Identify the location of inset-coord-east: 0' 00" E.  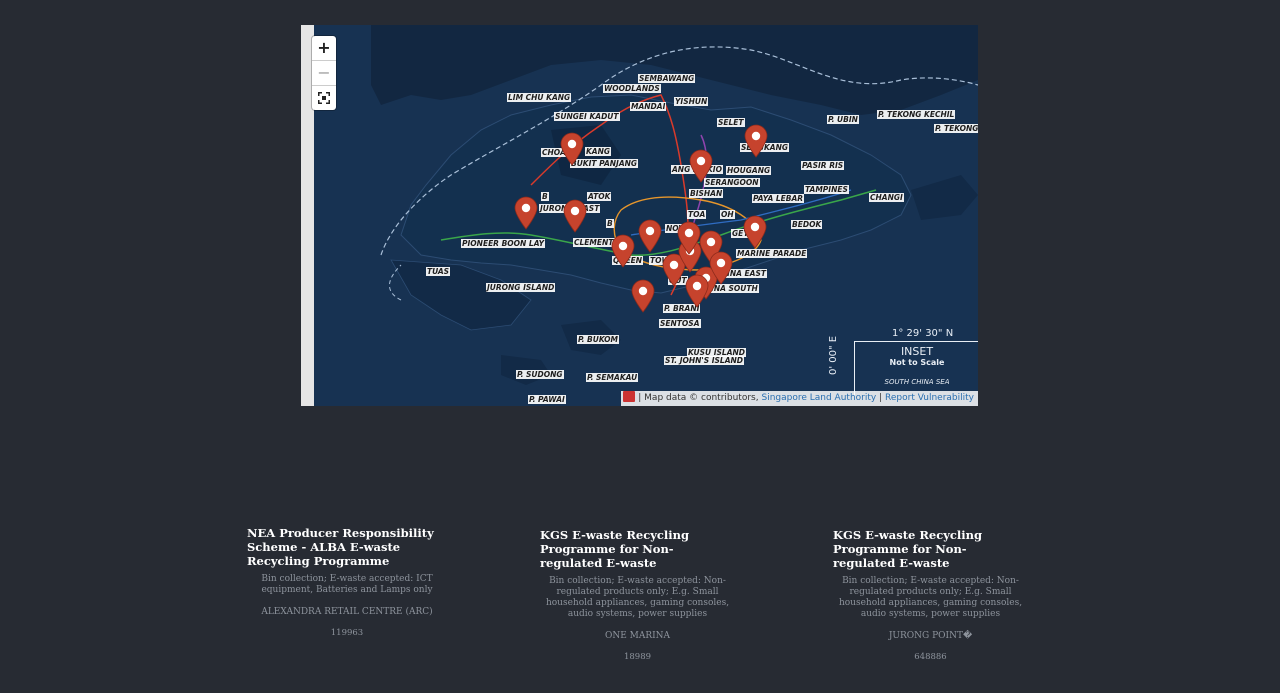
(833, 355).